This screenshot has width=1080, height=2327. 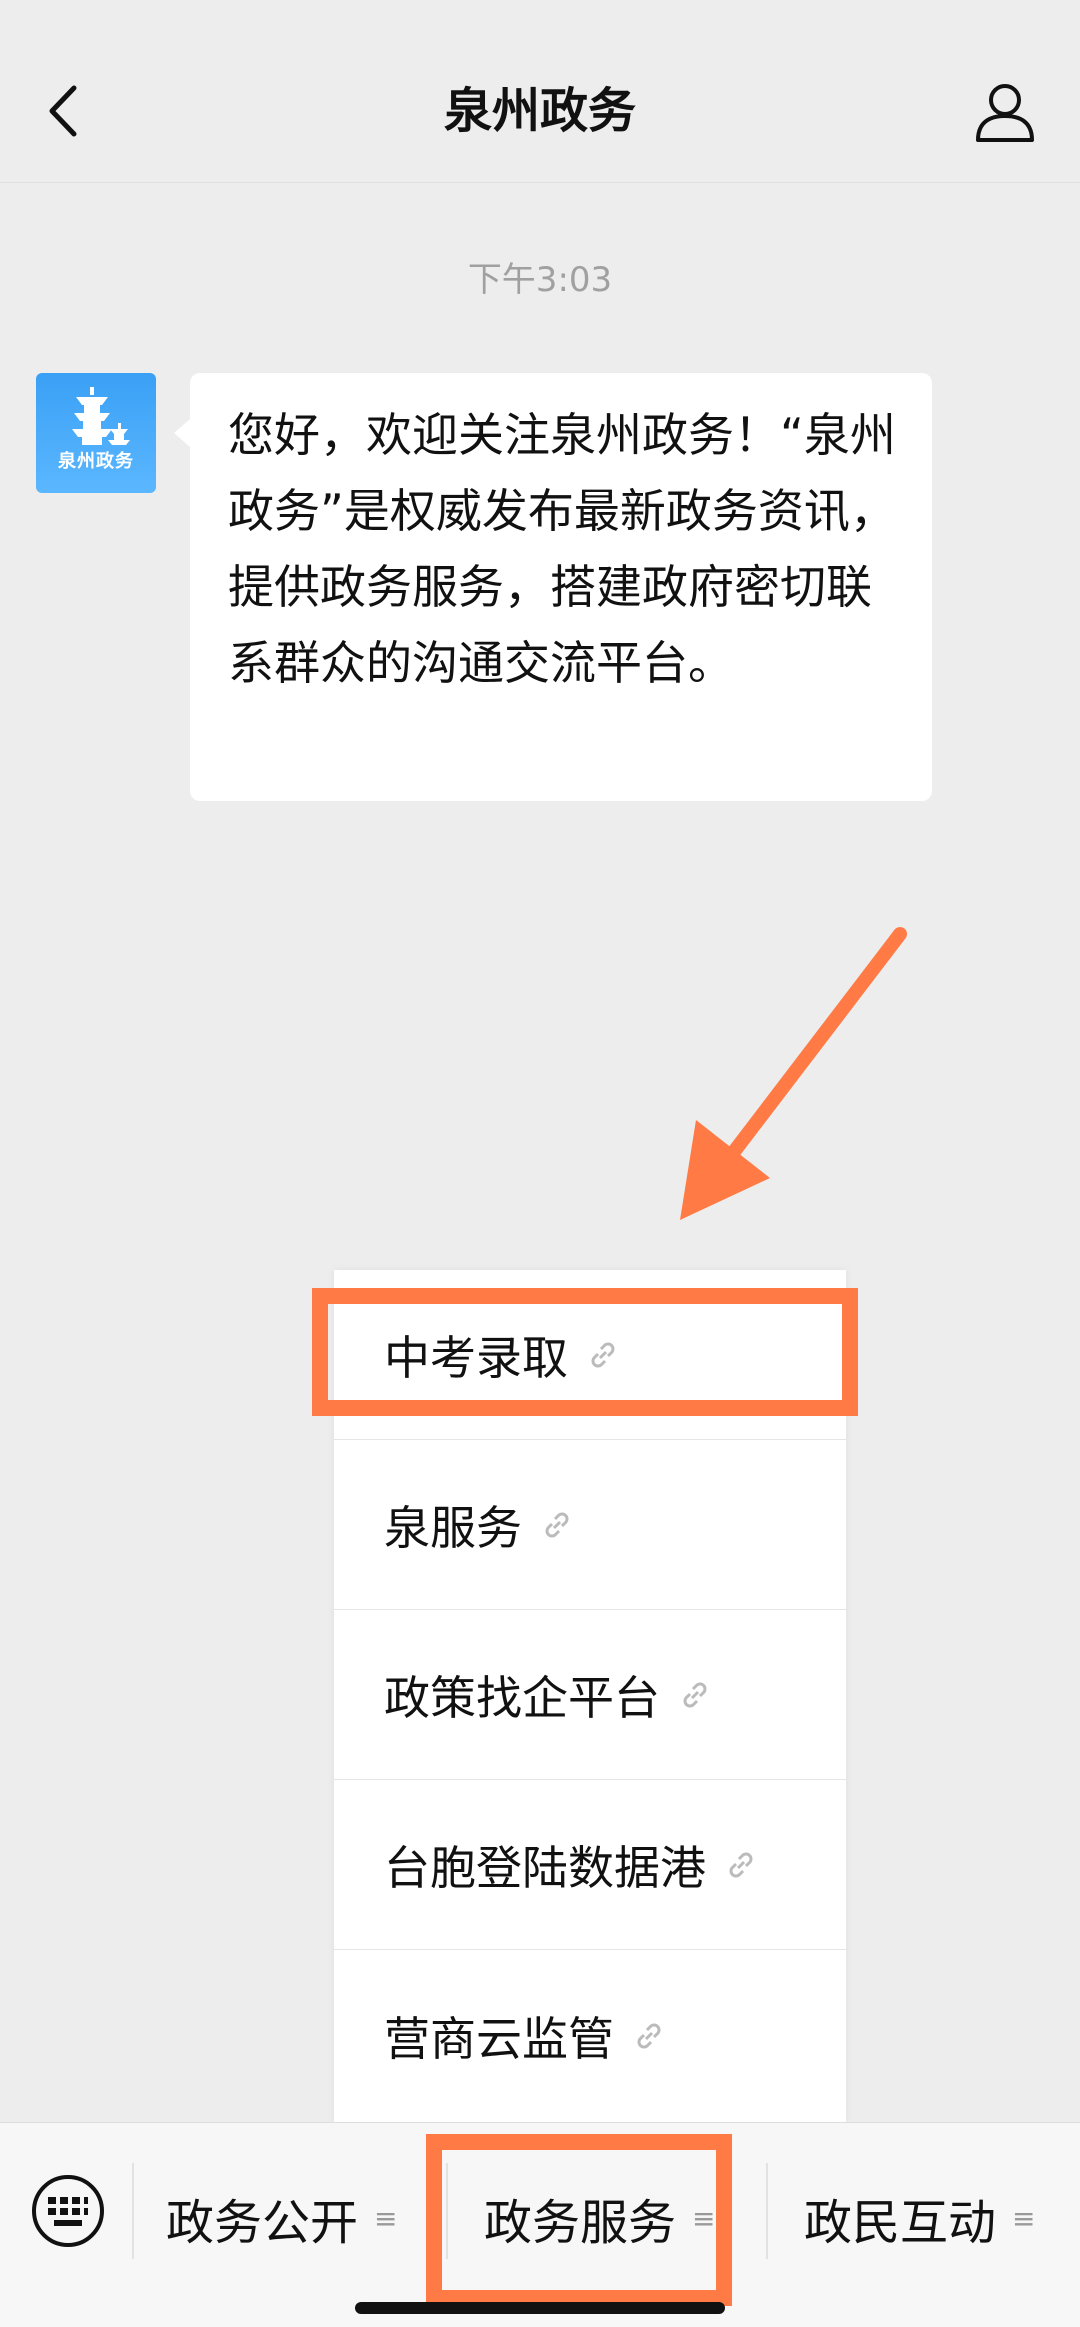 I want to click on menu-item-policy-platform: 政策找企平台, so click(x=590, y=1695).